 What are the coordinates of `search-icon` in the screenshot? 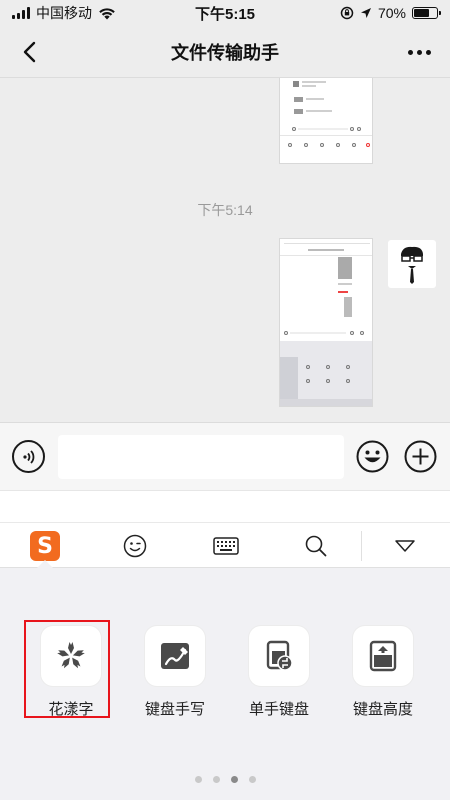 It's located at (316, 546).